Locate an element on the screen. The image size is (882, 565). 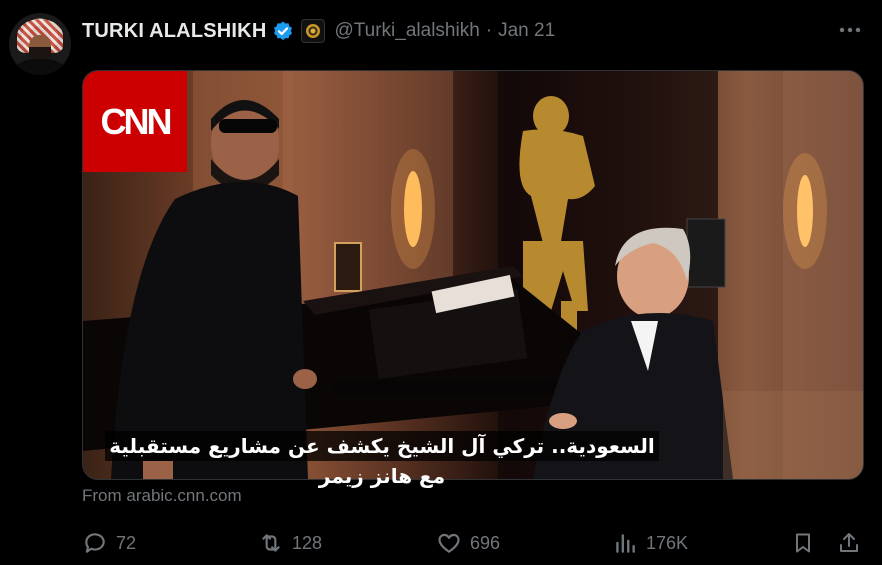
repost-button: 128 is located at coordinates (290, 543).